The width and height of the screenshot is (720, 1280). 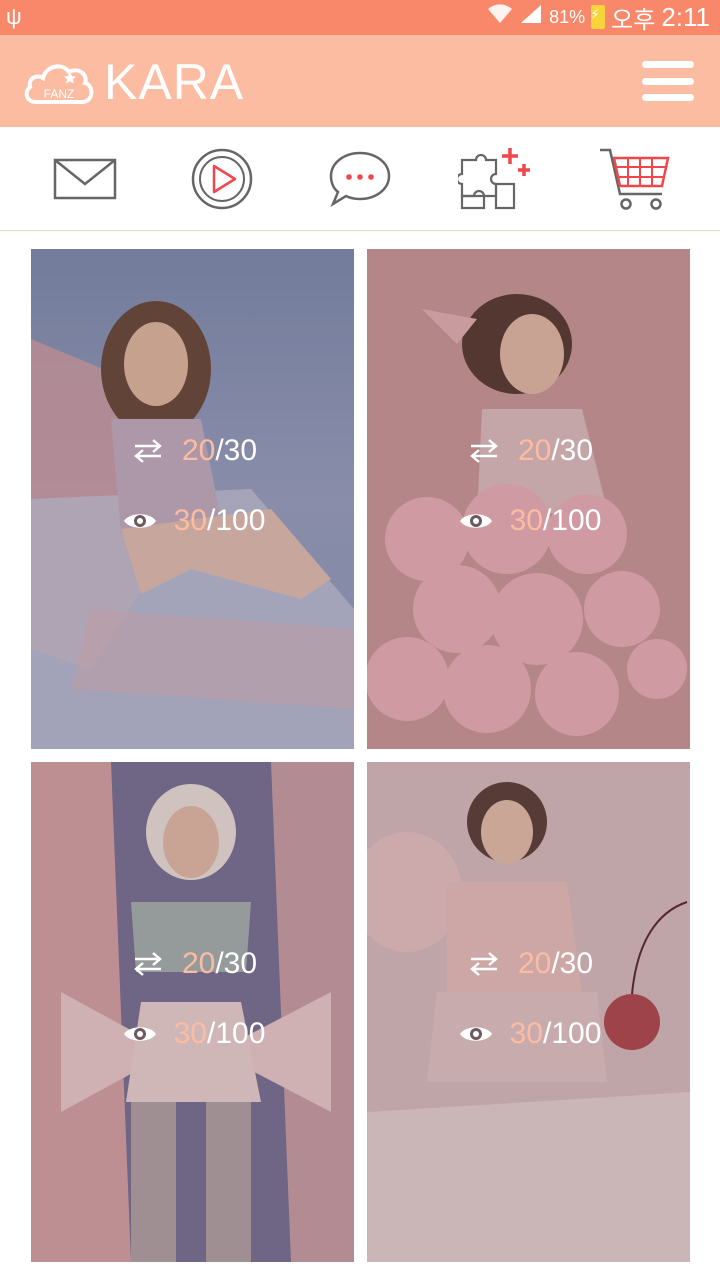 I want to click on mail-button, so click(x=85, y=179).